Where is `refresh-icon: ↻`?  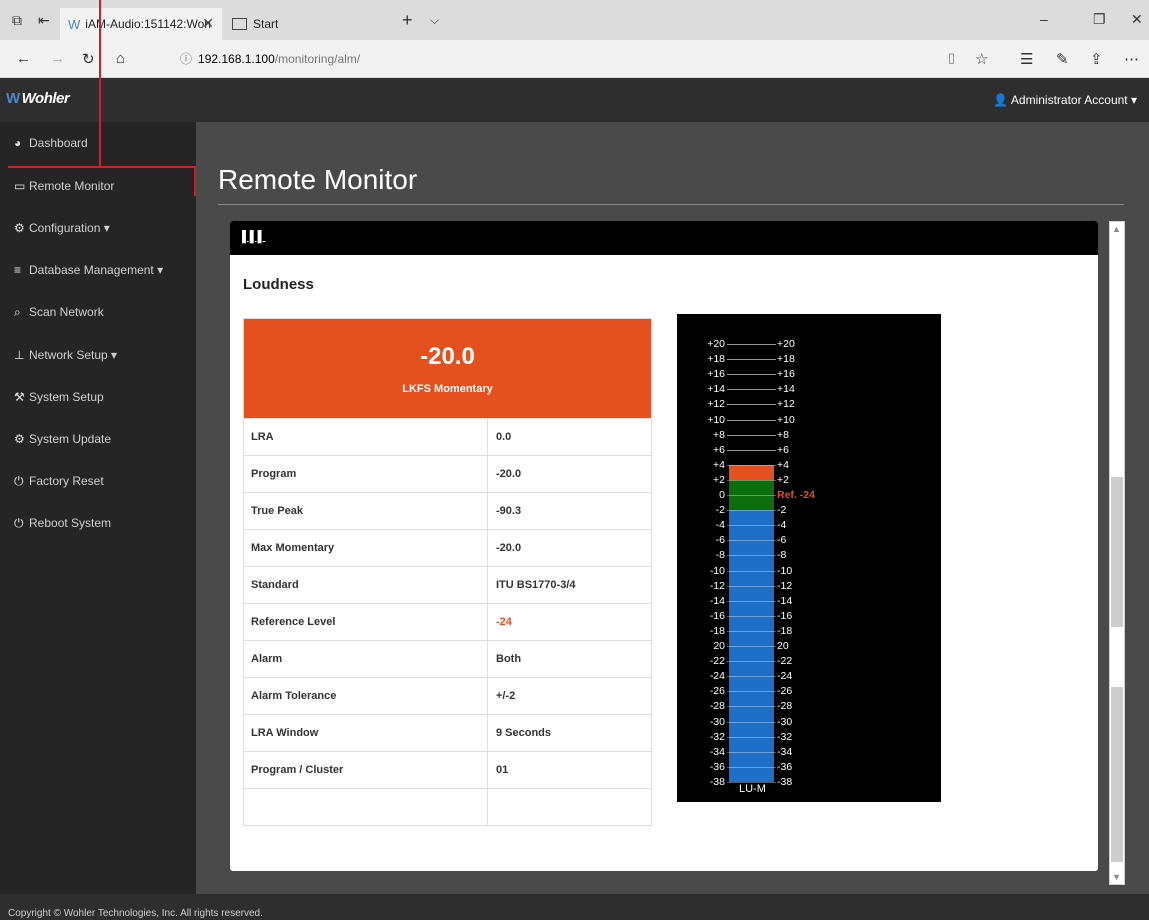
refresh-icon: ↻ is located at coordinates (88, 59).